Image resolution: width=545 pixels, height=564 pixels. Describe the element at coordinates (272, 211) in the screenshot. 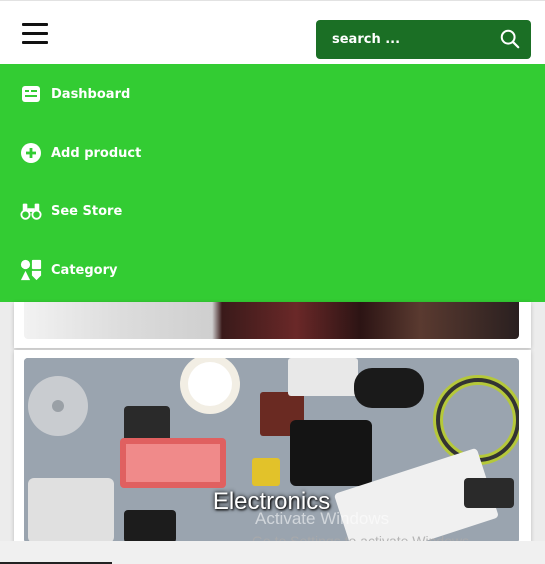

I see `menu-item-see-store: See Store` at that location.